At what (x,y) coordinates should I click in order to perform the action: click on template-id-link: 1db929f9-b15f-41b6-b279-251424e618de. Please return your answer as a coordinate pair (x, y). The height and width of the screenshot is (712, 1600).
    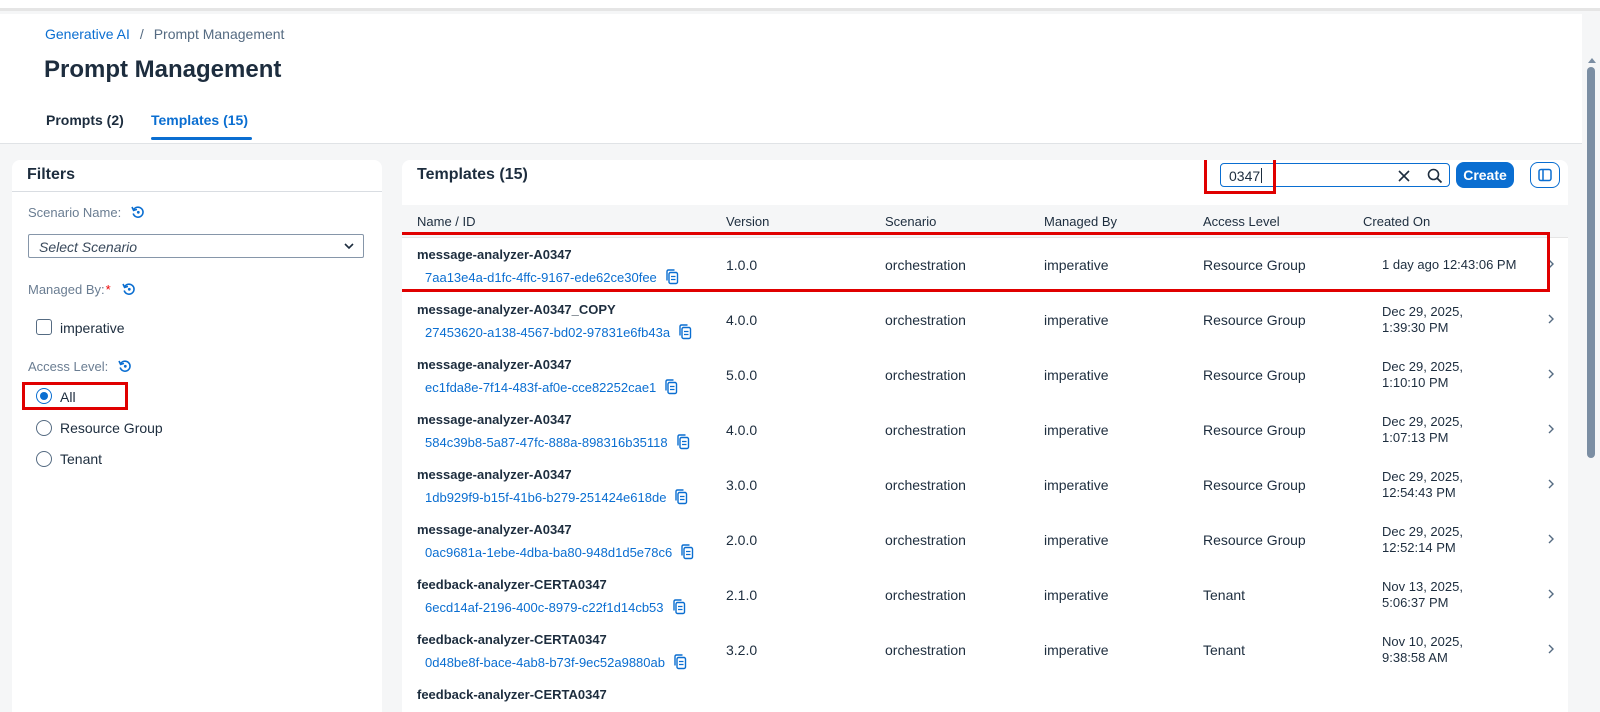
    Looking at the image, I should click on (556, 497).